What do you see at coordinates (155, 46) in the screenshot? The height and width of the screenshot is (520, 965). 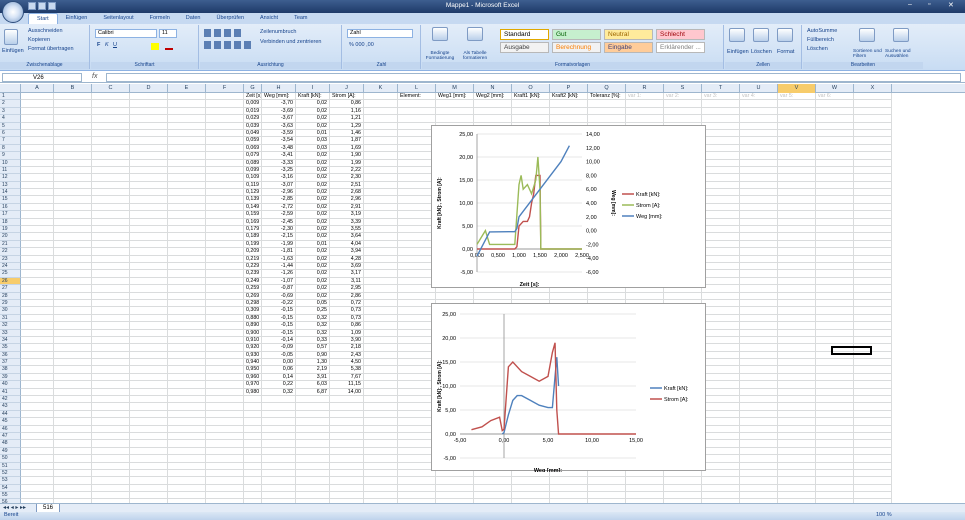 I see `fill-color-icon` at bounding box center [155, 46].